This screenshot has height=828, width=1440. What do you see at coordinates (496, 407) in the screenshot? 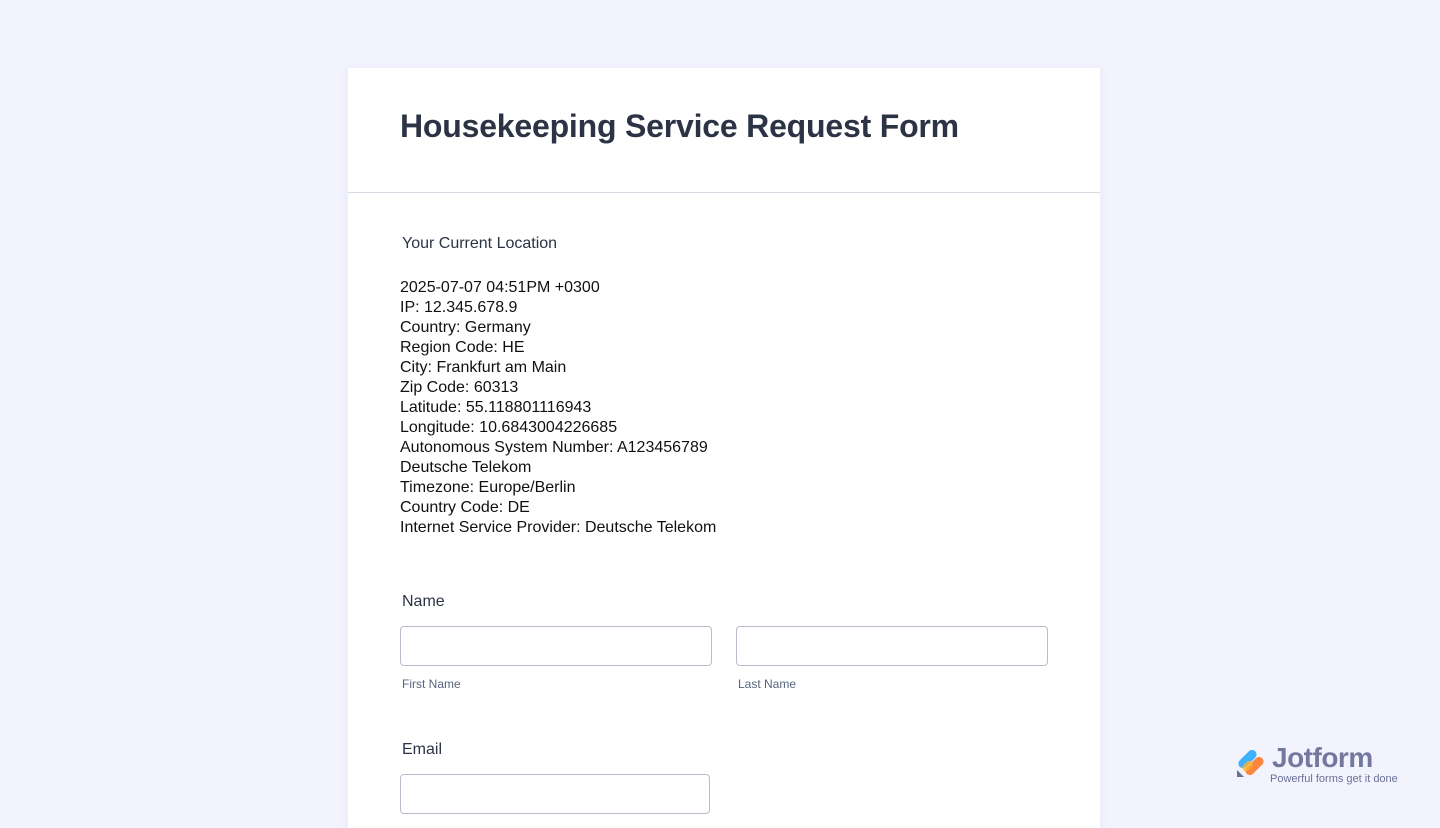
I see `location-latitude: Latitude: 55.118801116943` at bounding box center [496, 407].